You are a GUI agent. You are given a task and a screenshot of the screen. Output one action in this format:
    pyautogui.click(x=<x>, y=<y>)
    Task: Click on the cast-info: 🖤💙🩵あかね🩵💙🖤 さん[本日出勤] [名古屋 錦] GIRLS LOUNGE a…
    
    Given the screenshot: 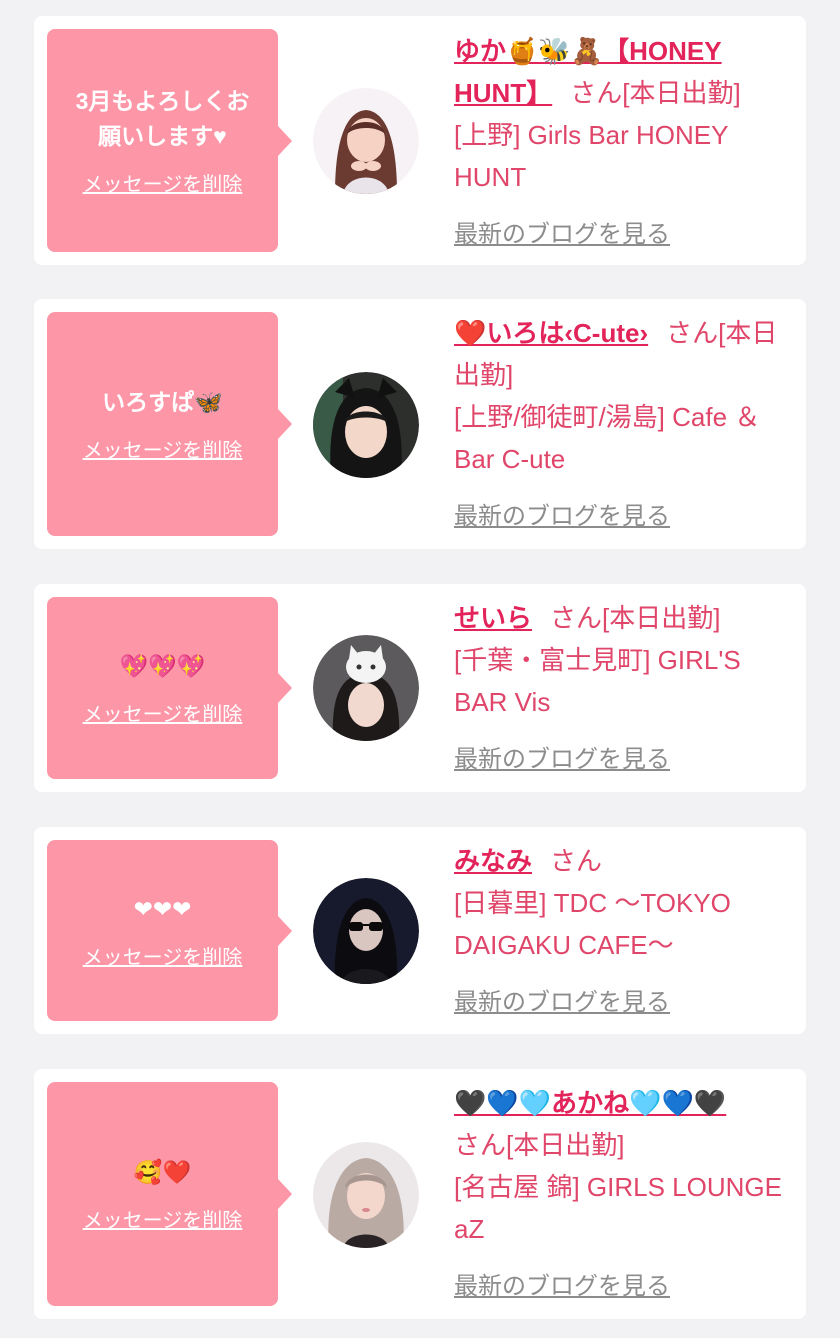 What is the action you would take?
    pyautogui.click(x=619, y=1195)
    